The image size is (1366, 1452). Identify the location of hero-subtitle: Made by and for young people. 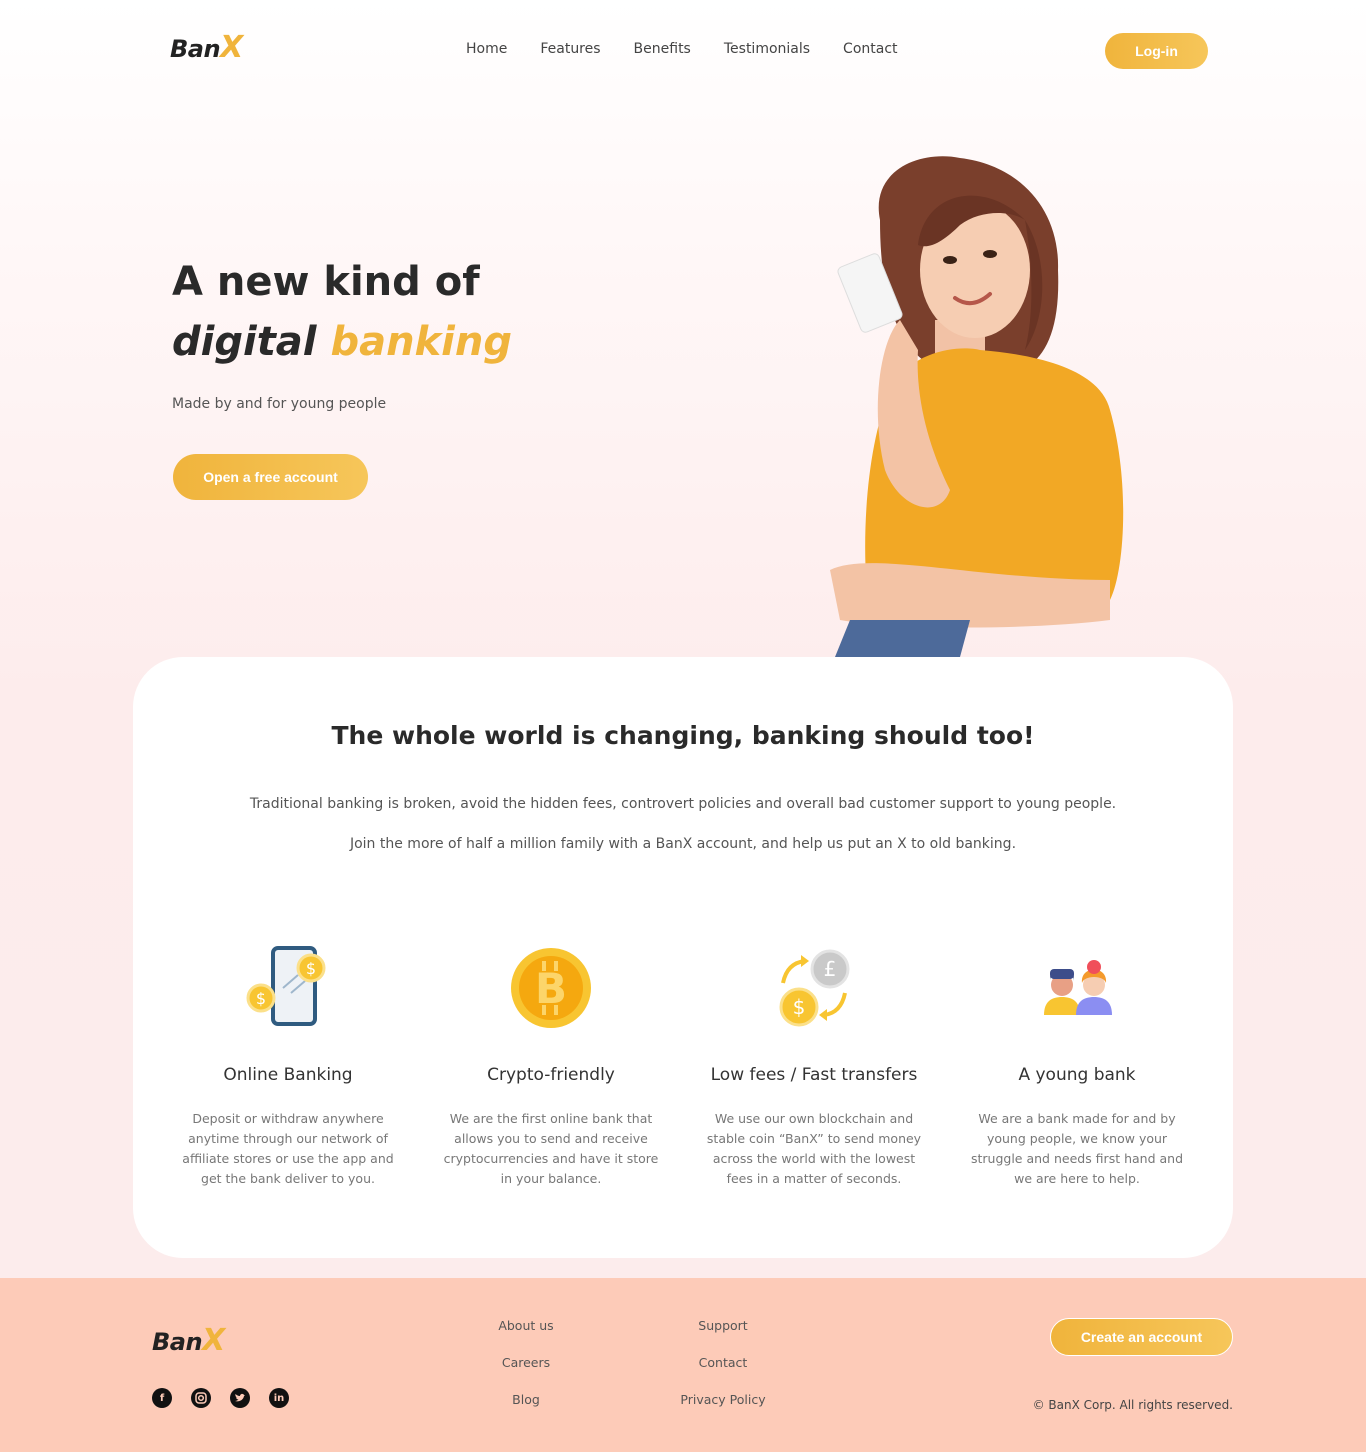
(279, 404).